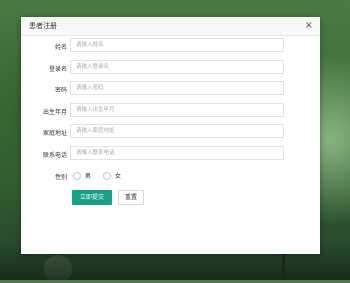 This screenshot has height=283, width=350. Describe the element at coordinates (43, 26) in the screenshot. I see `dialog-title: 患者注册` at that location.